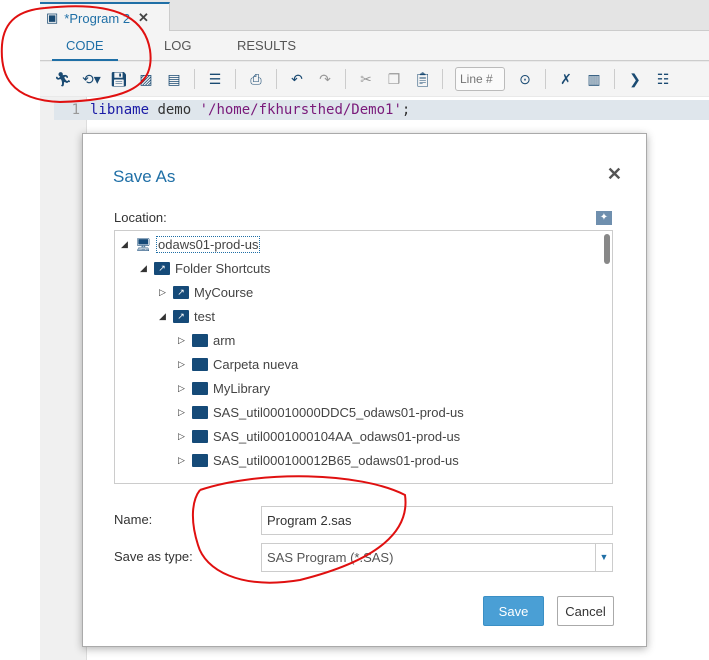  Describe the element at coordinates (242, 388) in the screenshot. I see `tree-node-label: MyLibrary` at that location.